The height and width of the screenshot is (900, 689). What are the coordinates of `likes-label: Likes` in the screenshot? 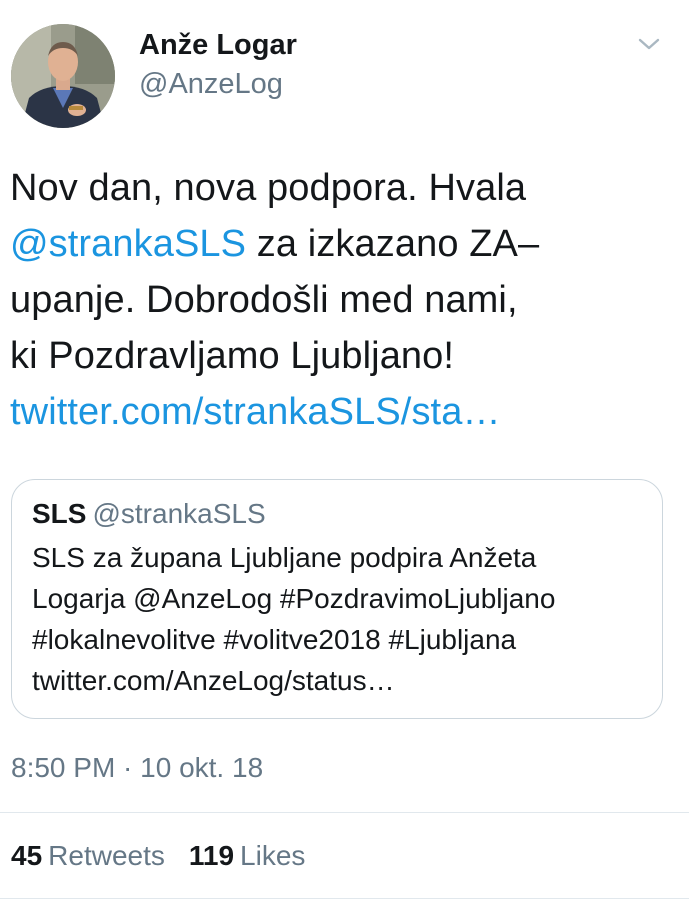 It's located at (273, 855).